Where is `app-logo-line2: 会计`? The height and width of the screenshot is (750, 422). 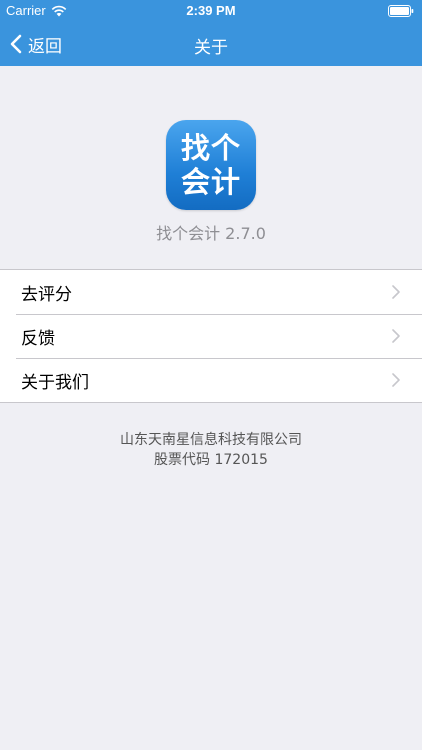 app-logo-line2: 会计 is located at coordinates (210, 182).